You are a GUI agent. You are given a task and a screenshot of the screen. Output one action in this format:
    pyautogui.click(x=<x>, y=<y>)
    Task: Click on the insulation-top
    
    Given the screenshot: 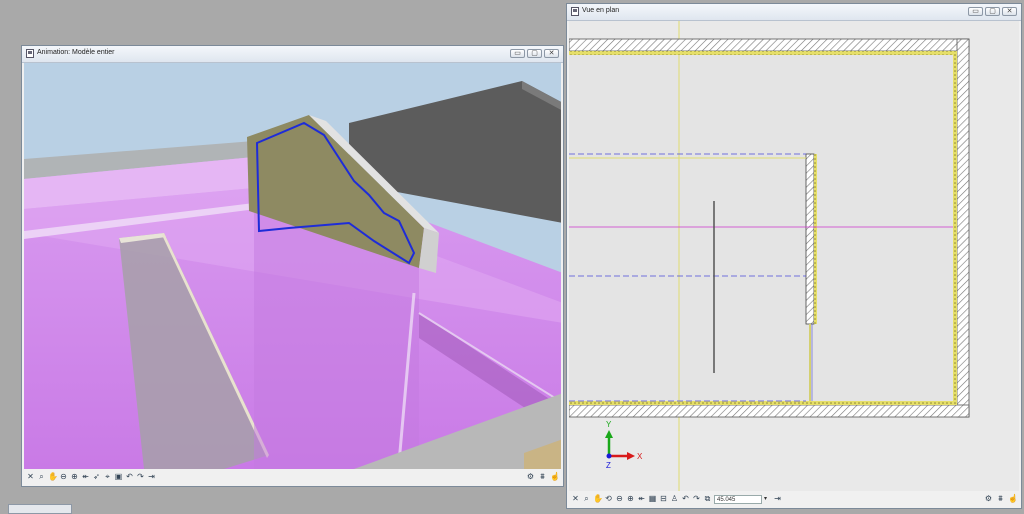 What is the action you would take?
    pyautogui.click(x=763, y=53)
    